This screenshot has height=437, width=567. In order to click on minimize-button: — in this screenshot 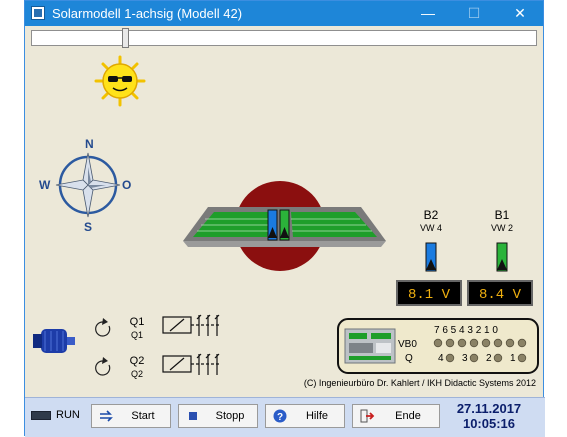, I will do `click(428, 13)`.